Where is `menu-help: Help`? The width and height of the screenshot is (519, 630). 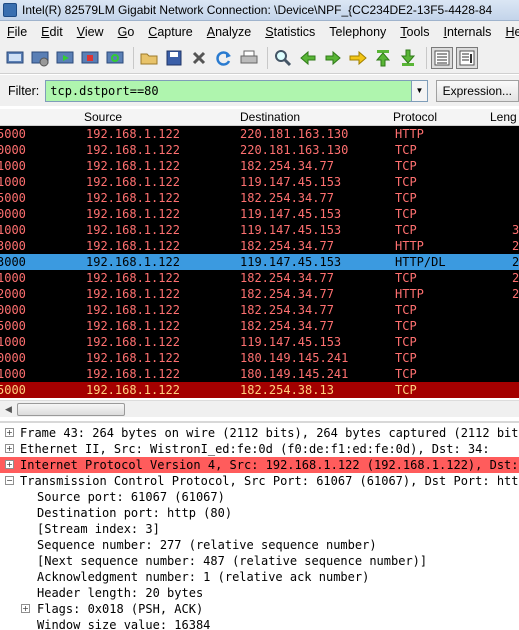 menu-help: Help is located at coordinates (508, 32).